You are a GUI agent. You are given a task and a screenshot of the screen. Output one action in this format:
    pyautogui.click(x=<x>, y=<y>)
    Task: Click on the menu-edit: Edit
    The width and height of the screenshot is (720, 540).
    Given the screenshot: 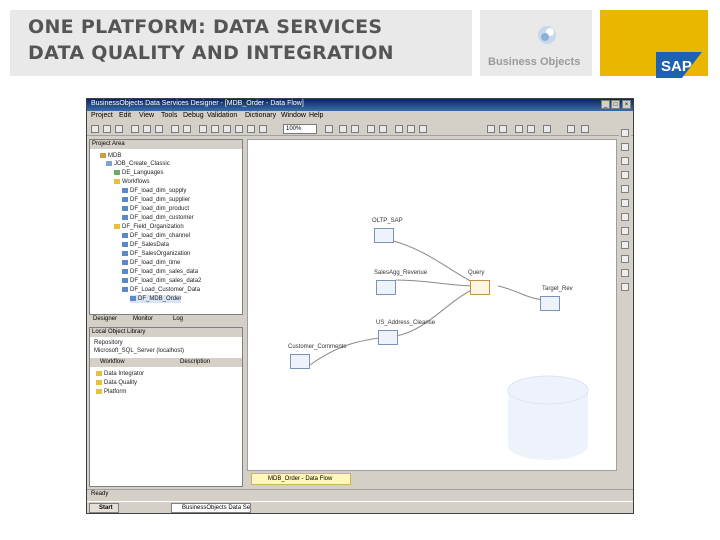 What is the action you would take?
    pyautogui.click(x=125, y=115)
    